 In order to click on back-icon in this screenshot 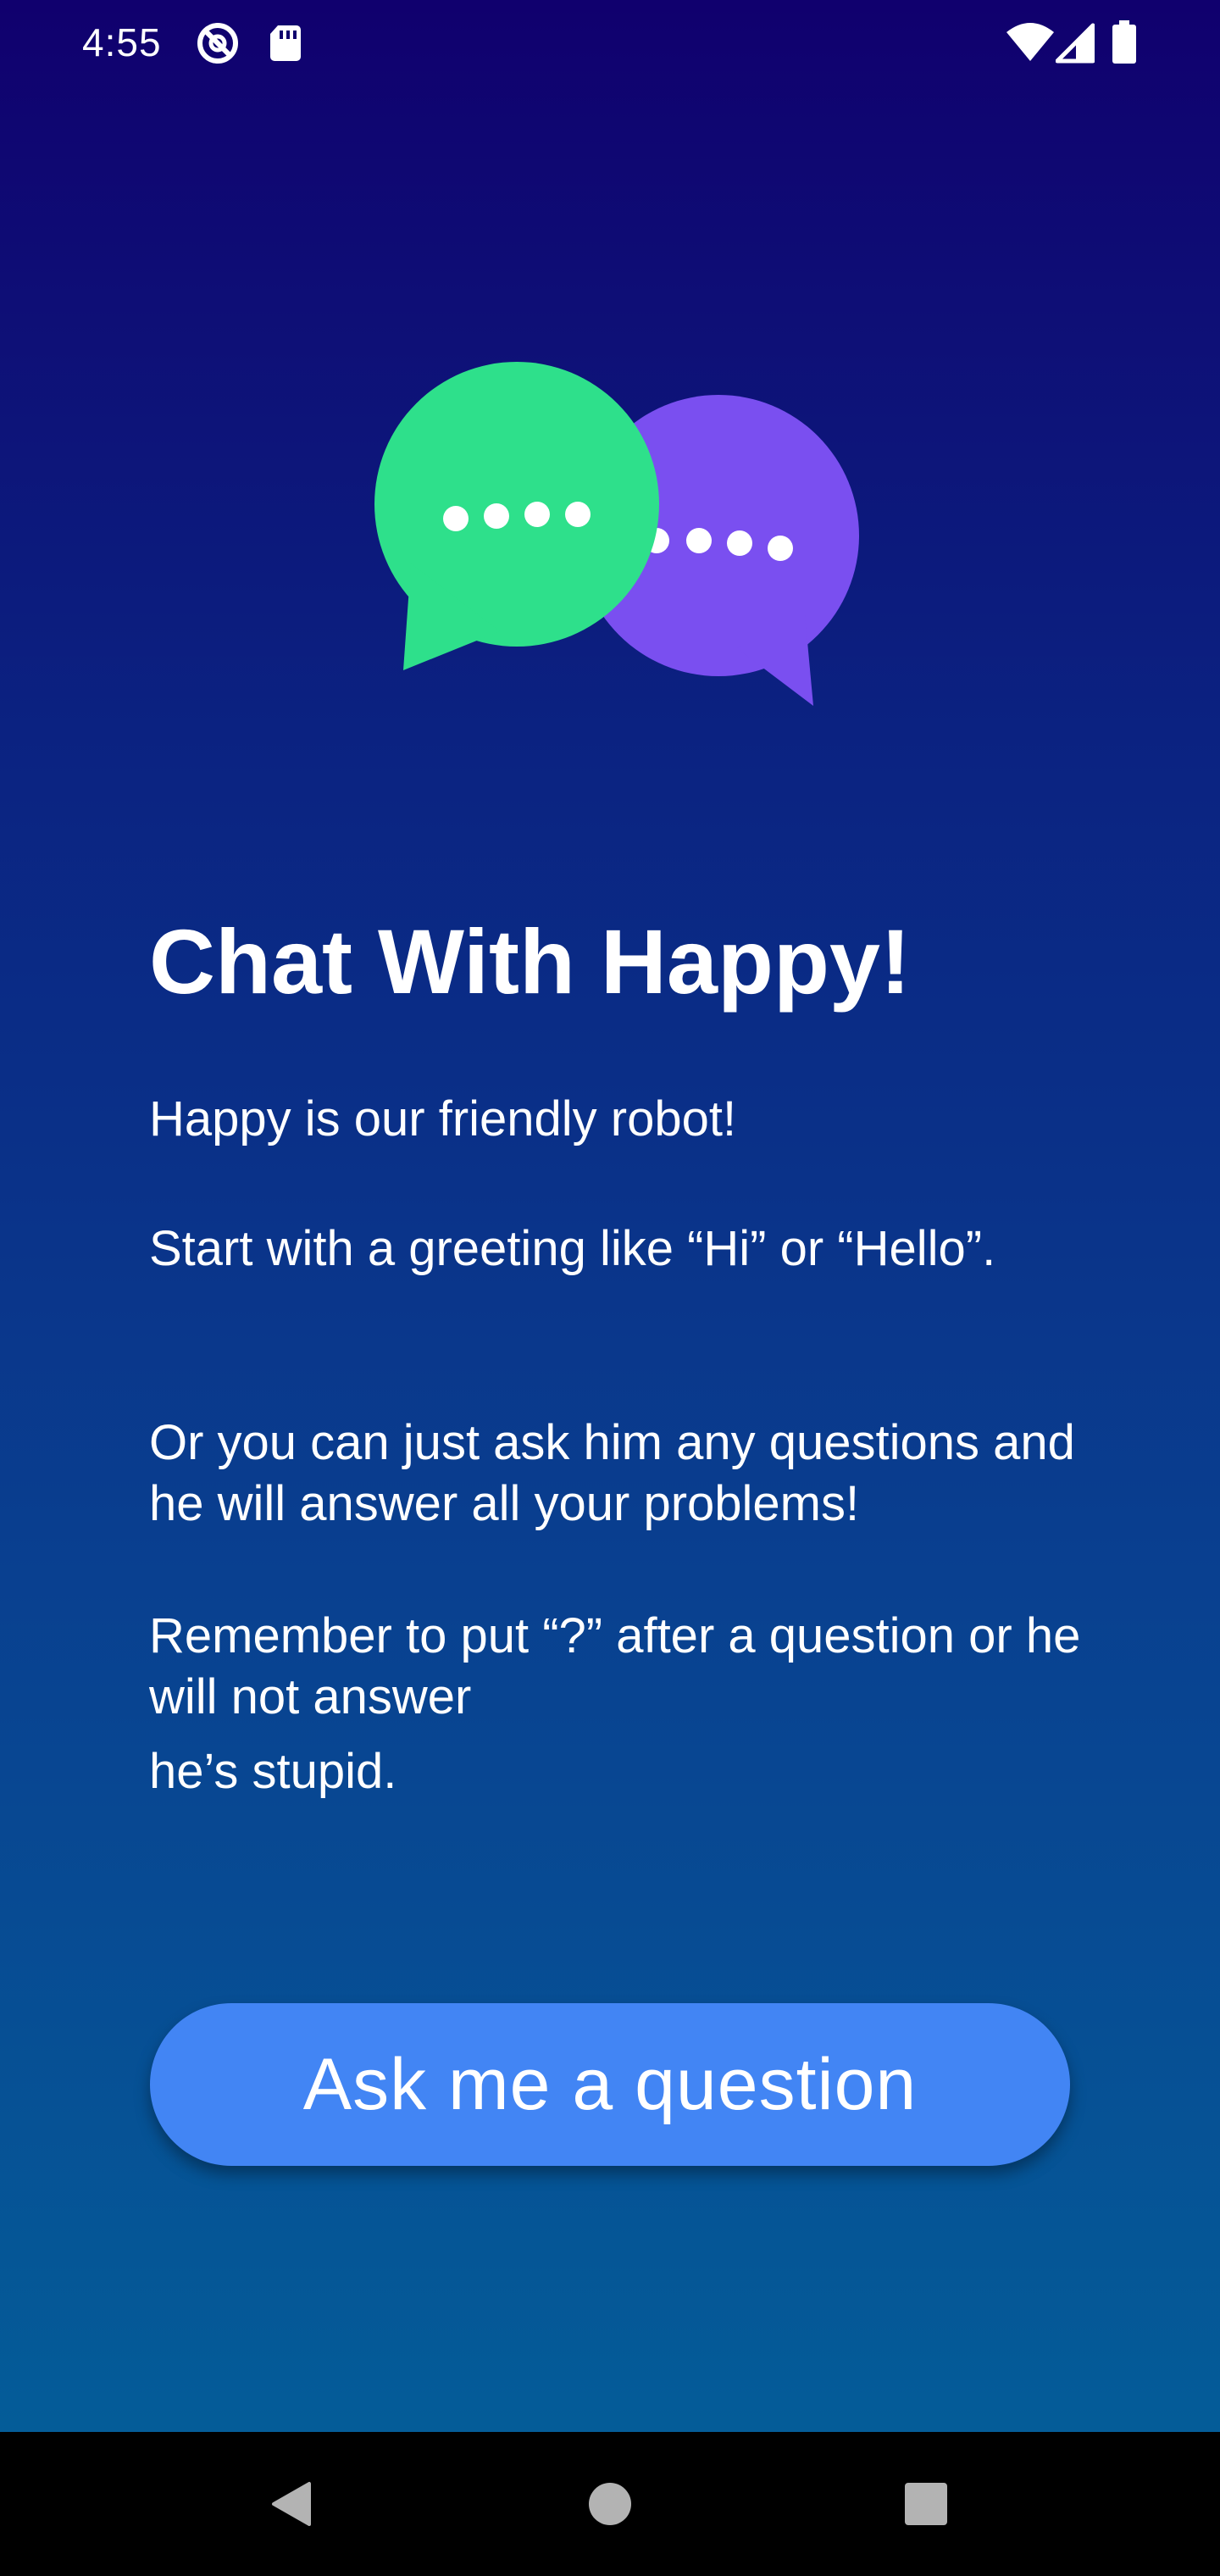, I will do `click(290, 2504)`.